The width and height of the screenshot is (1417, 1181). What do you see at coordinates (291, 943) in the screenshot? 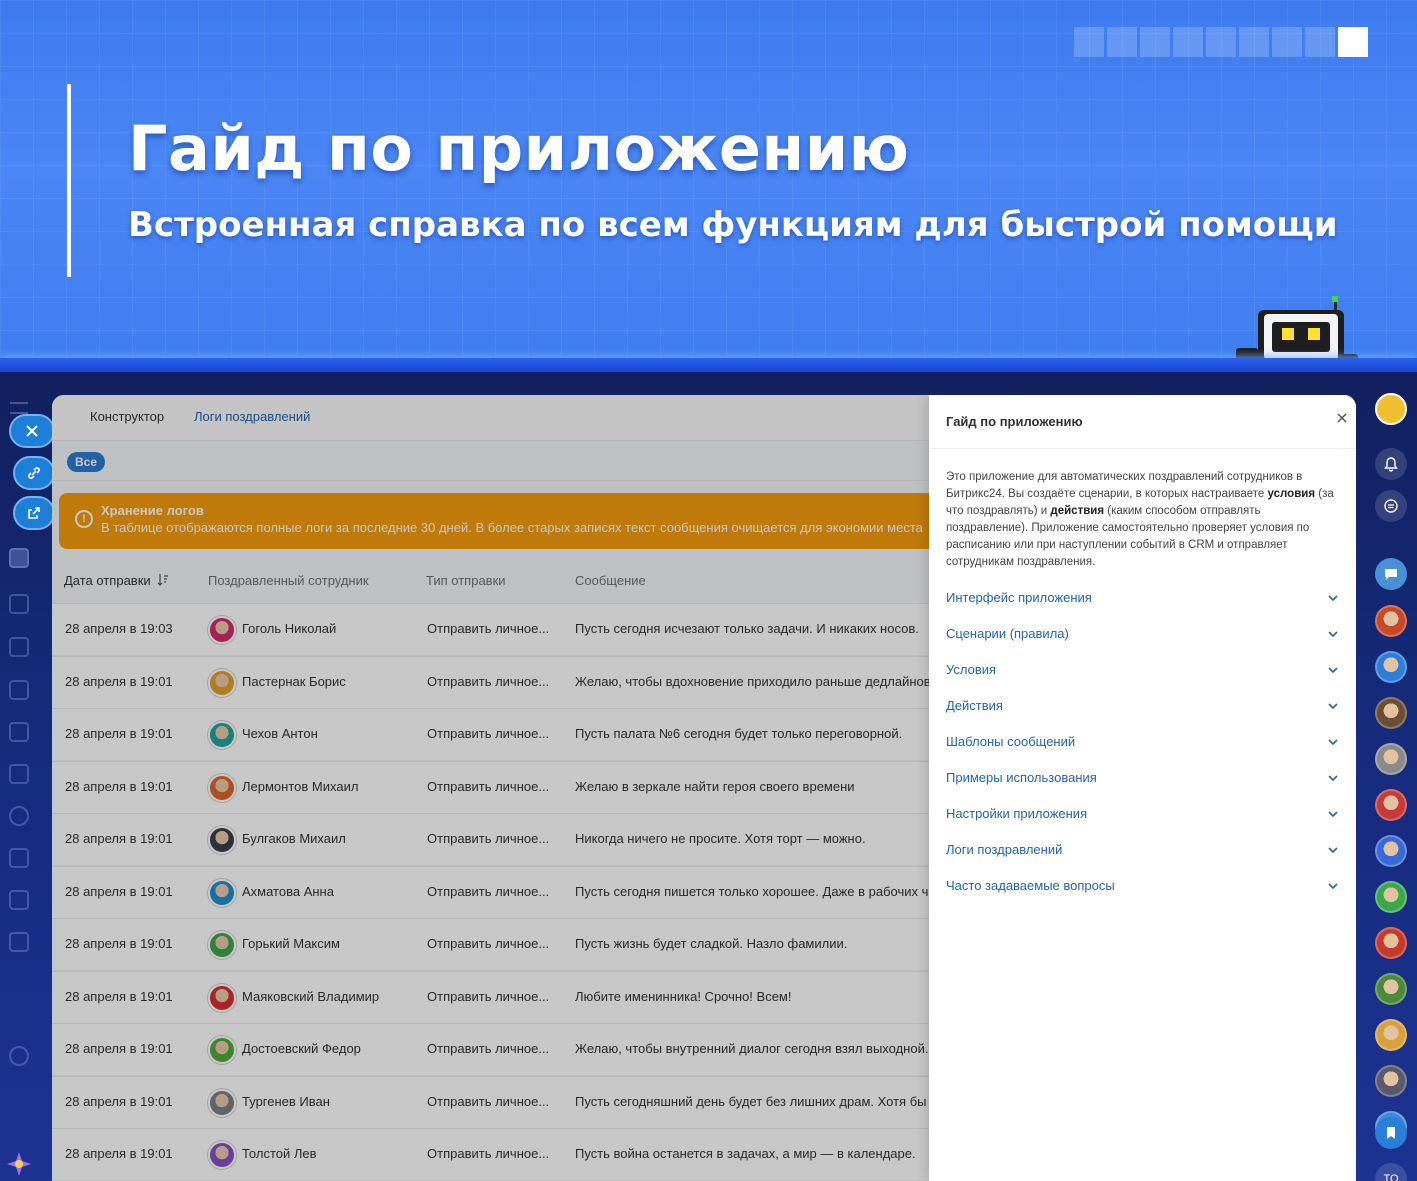
I see `row-employee: Горький Максим` at bounding box center [291, 943].